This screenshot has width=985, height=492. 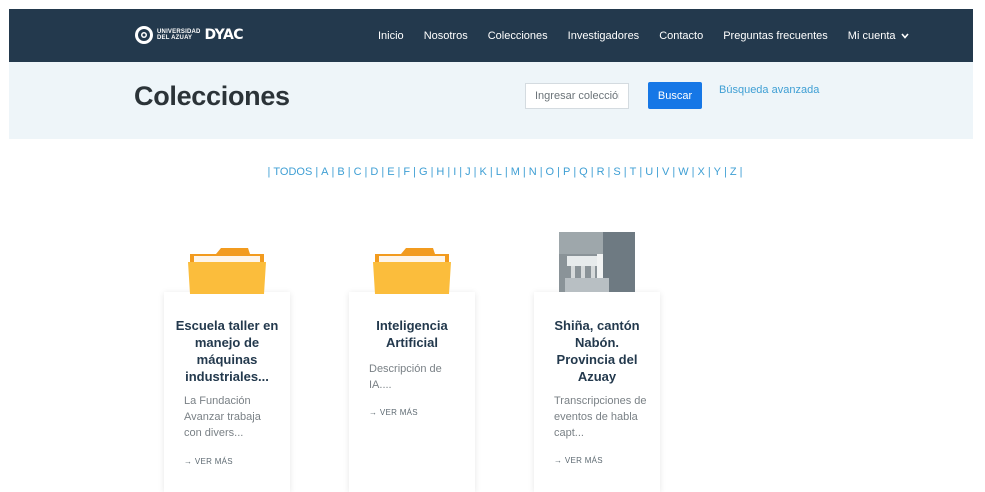 I want to click on card-title: Inteligencia Artificial, so click(x=412, y=334).